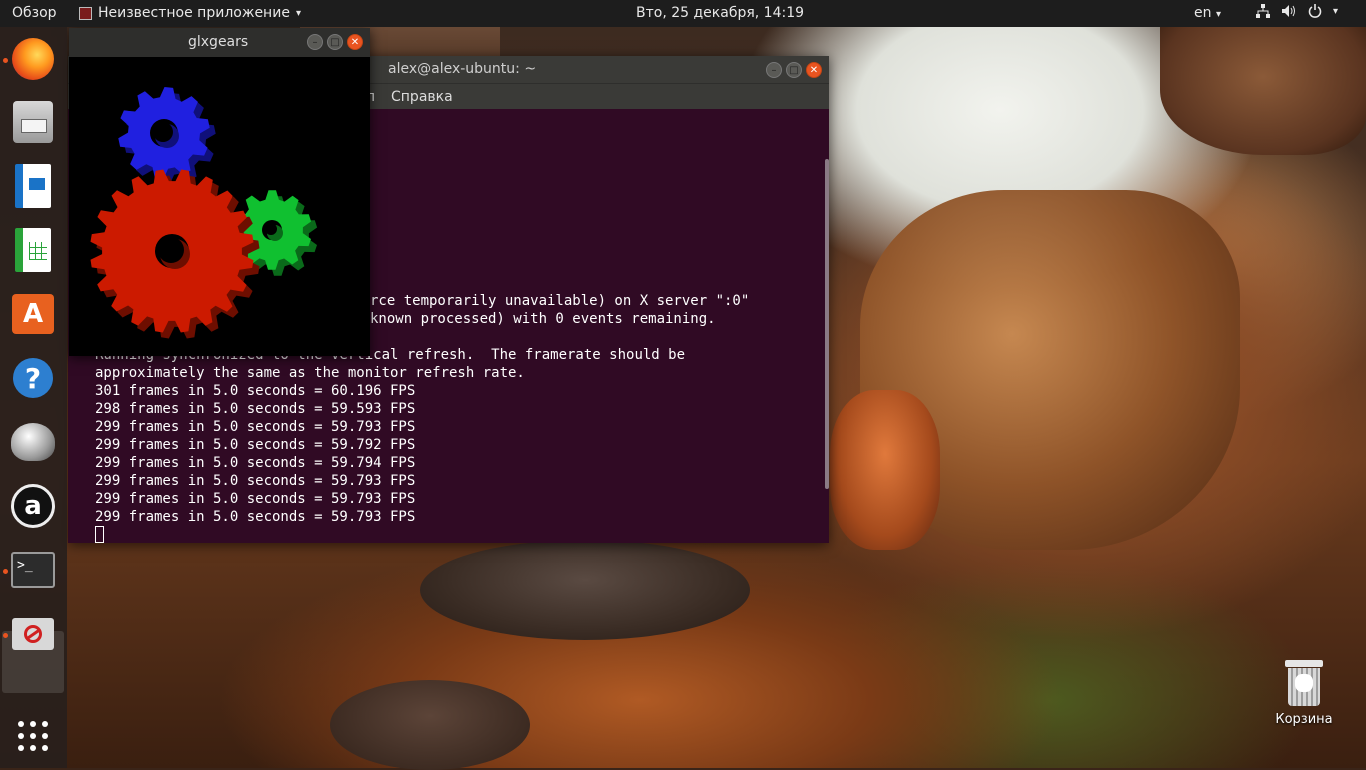 Image resolution: width=1366 pixels, height=770 pixels. What do you see at coordinates (85, 13) in the screenshot?
I see `app-menu-icon` at bounding box center [85, 13].